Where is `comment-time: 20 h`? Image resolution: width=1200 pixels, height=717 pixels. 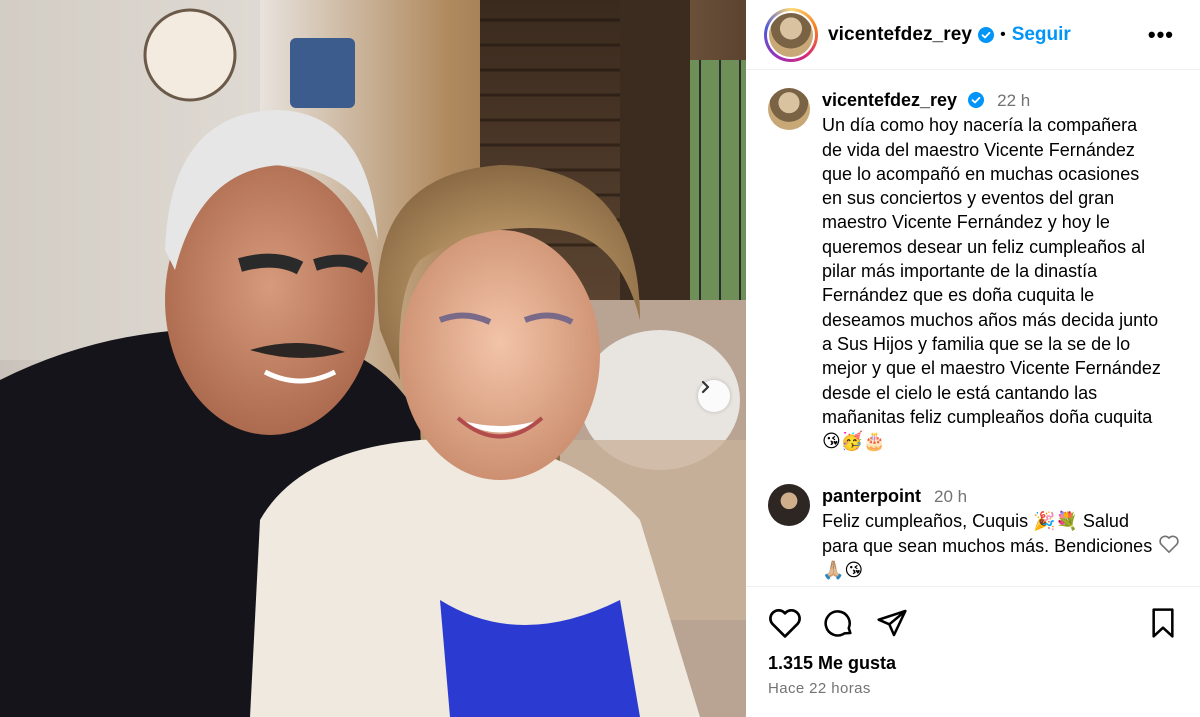
comment-time: 20 h is located at coordinates (950, 496).